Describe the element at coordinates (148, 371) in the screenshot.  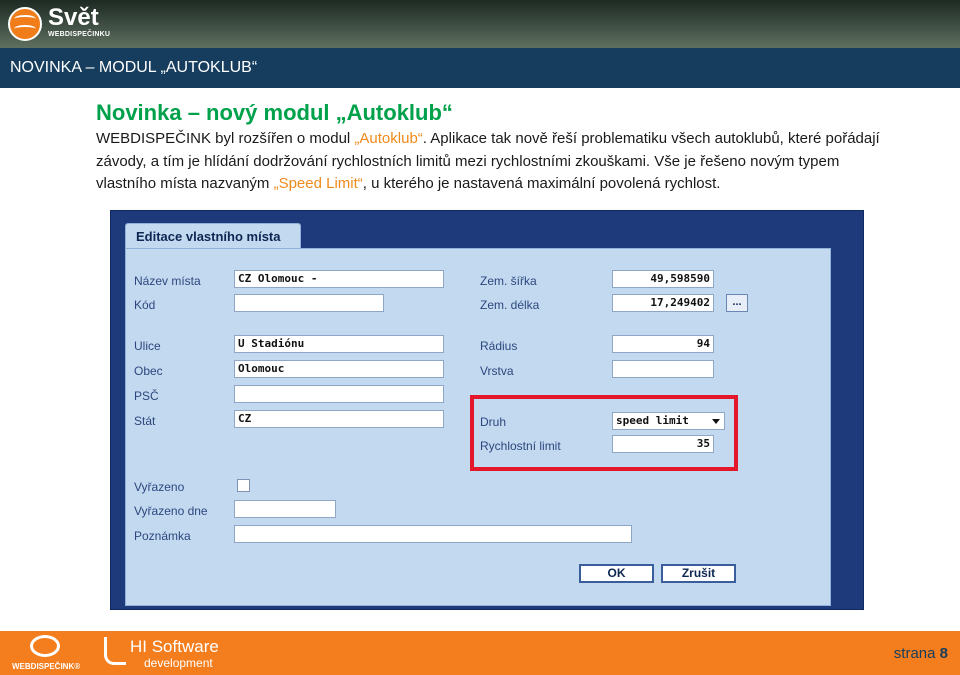
I see `label-obec: Obec` at that location.